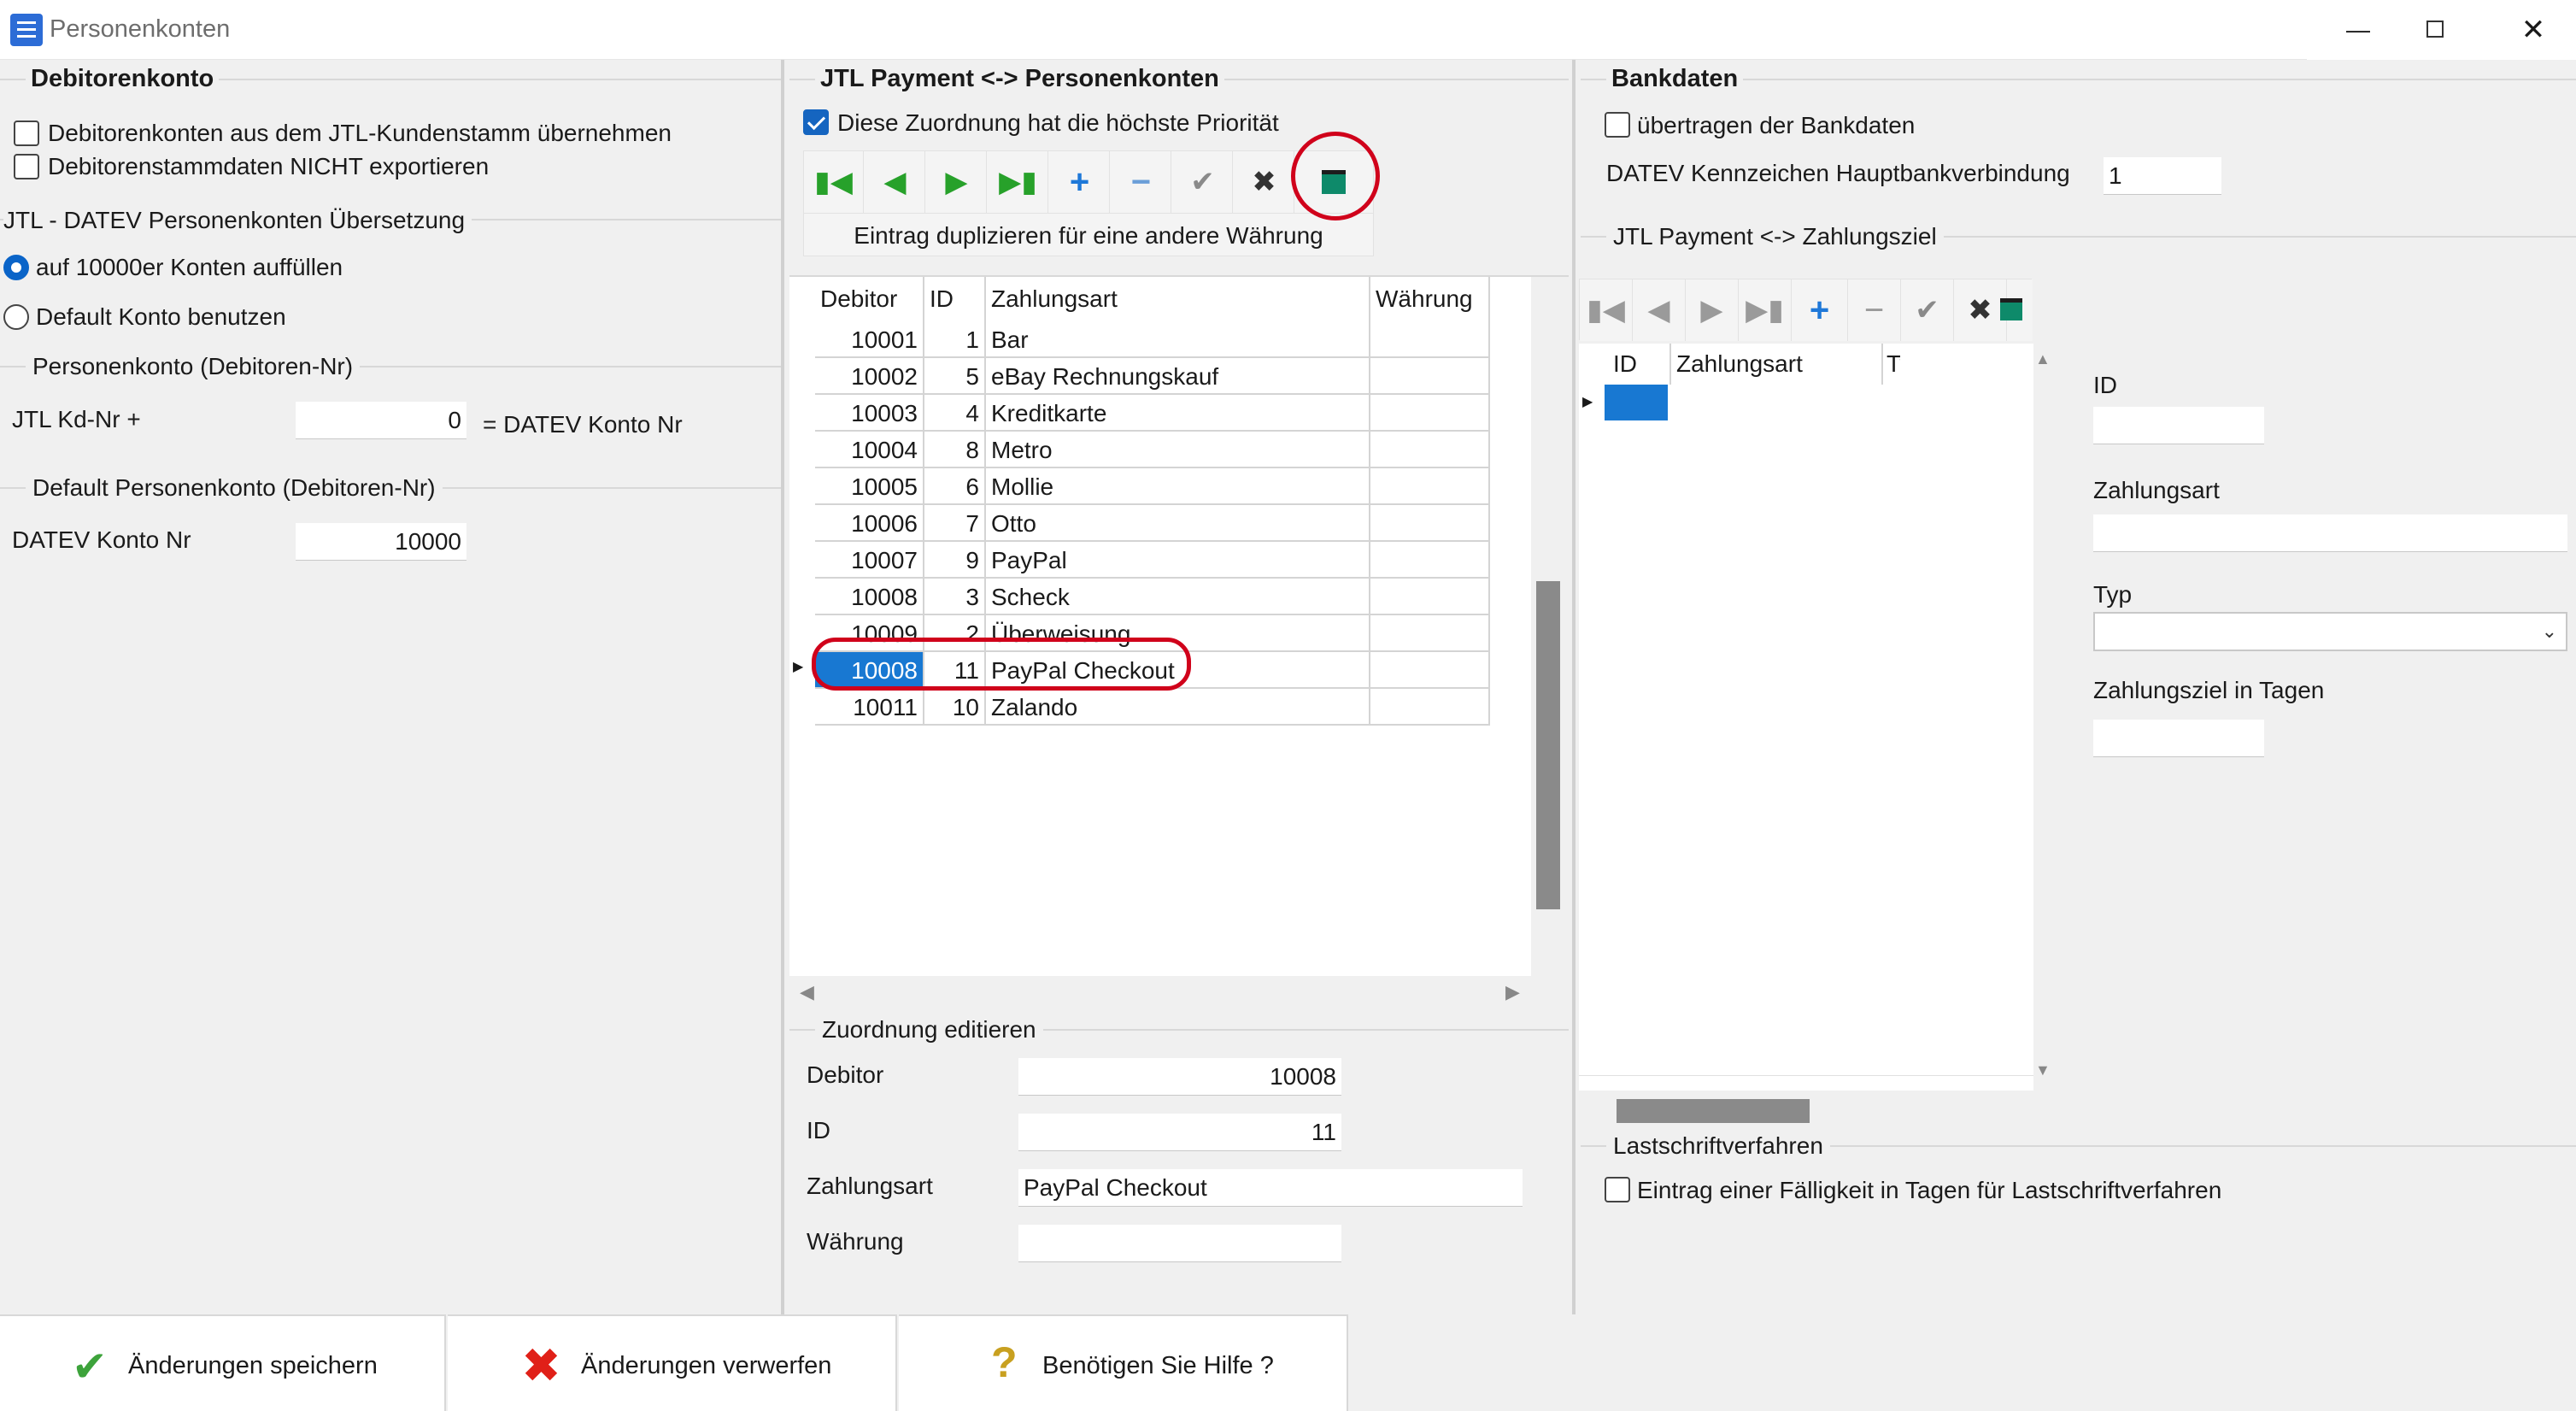 This screenshot has height=1411, width=2576. What do you see at coordinates (1158, 1365) in the screenshot?
I see `help-label: Benötigen Sie Hilfe ?` at bounding box center [1158, 1365].